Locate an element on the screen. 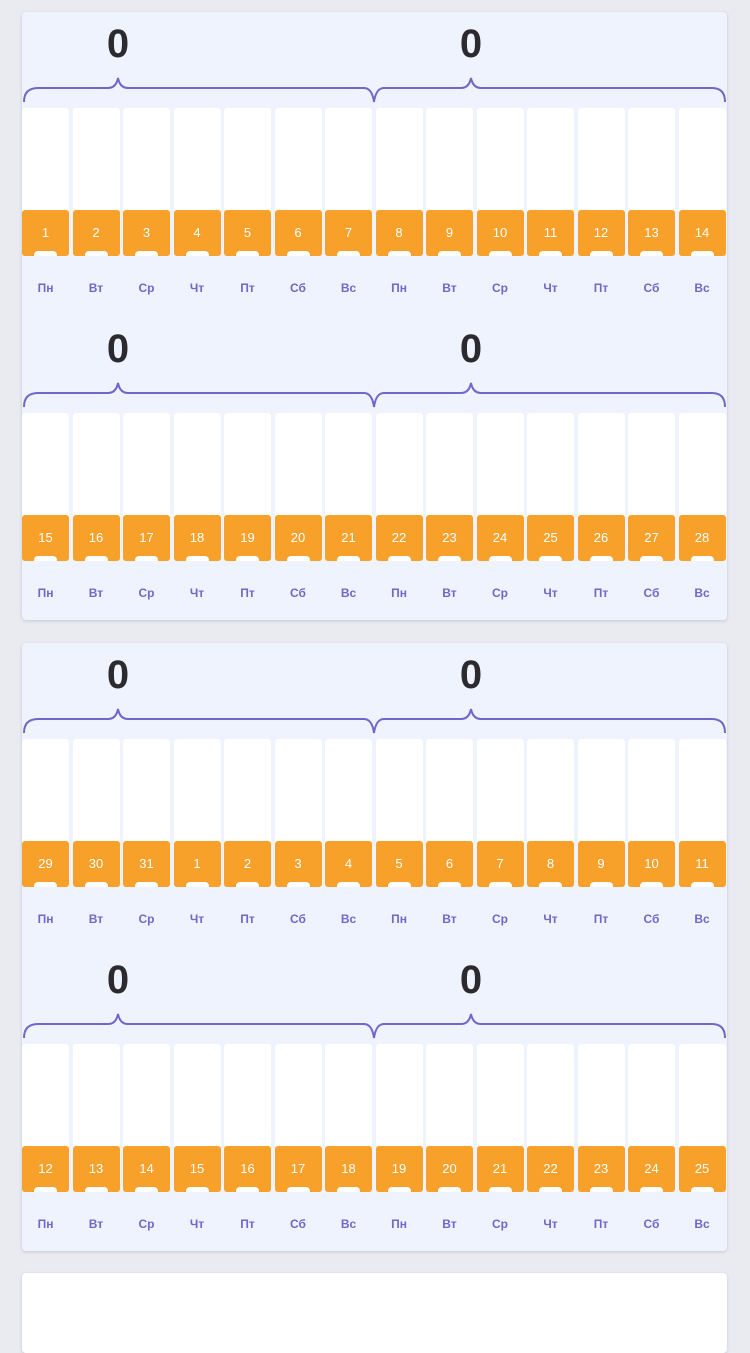 The image size is (750, 1353). day-column: 11 Чт is located at coordinates (550, 208).